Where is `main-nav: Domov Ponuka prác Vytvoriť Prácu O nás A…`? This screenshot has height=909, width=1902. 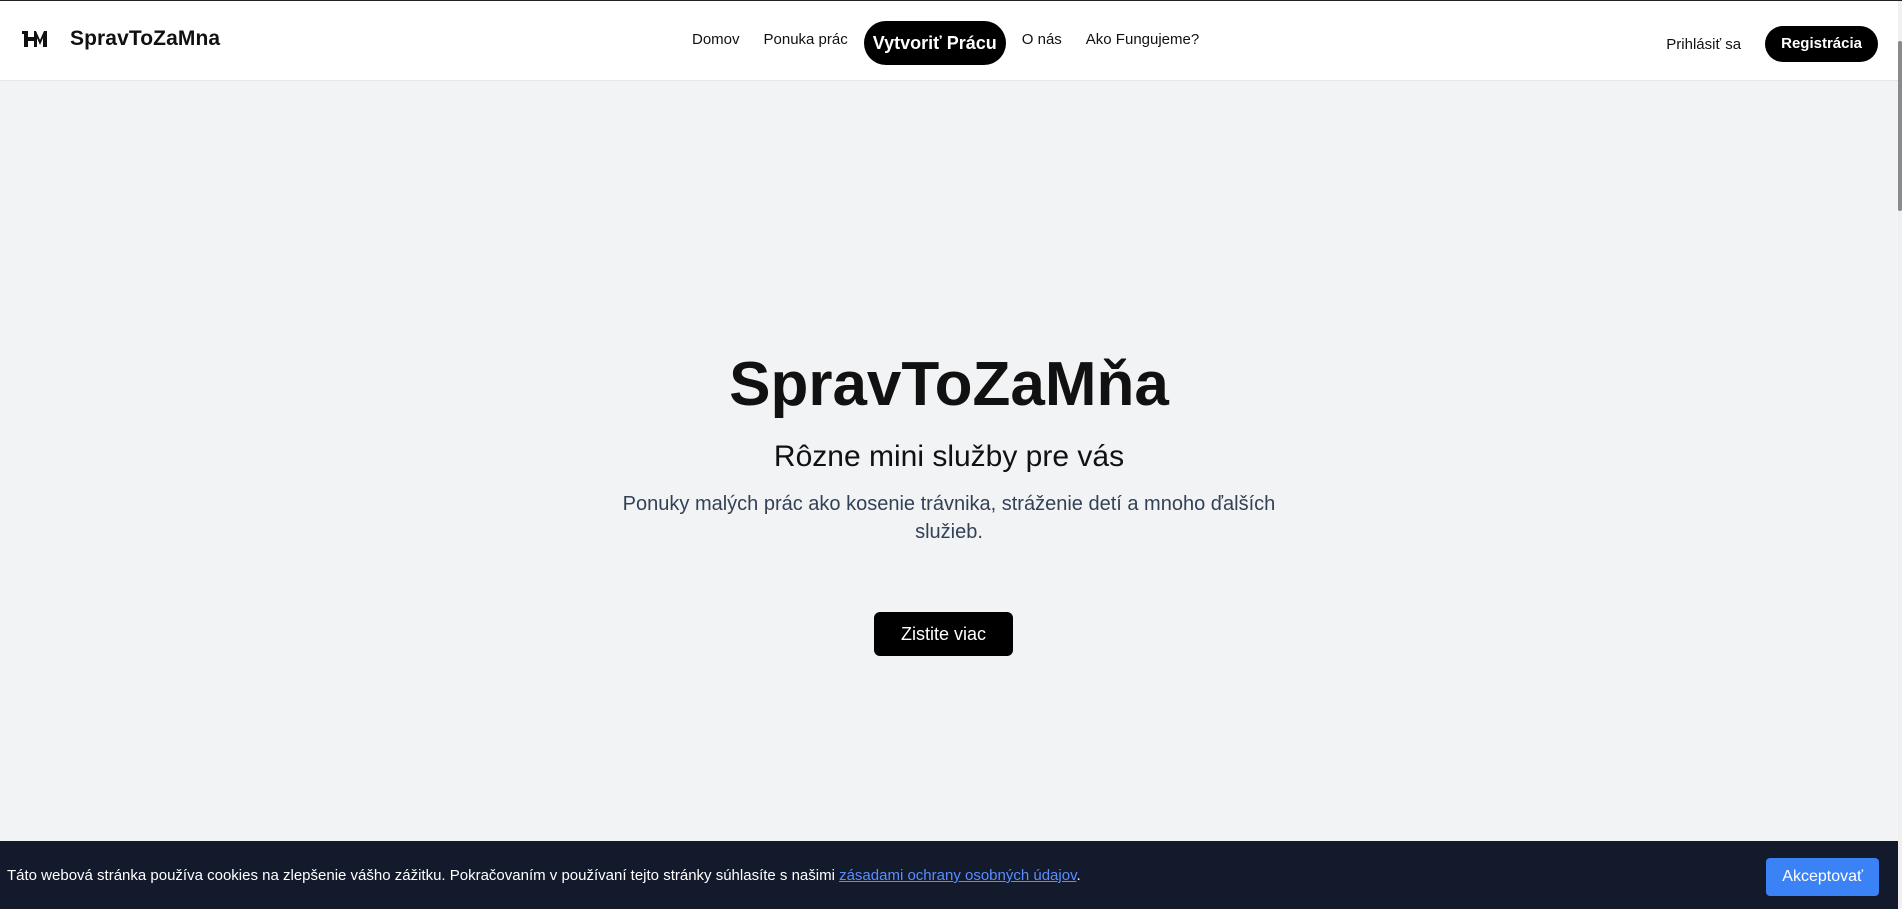
main-nav: Domov Ponuka prác Vytvoriť Prácu O nás A… is located at coordinates (945, 43).